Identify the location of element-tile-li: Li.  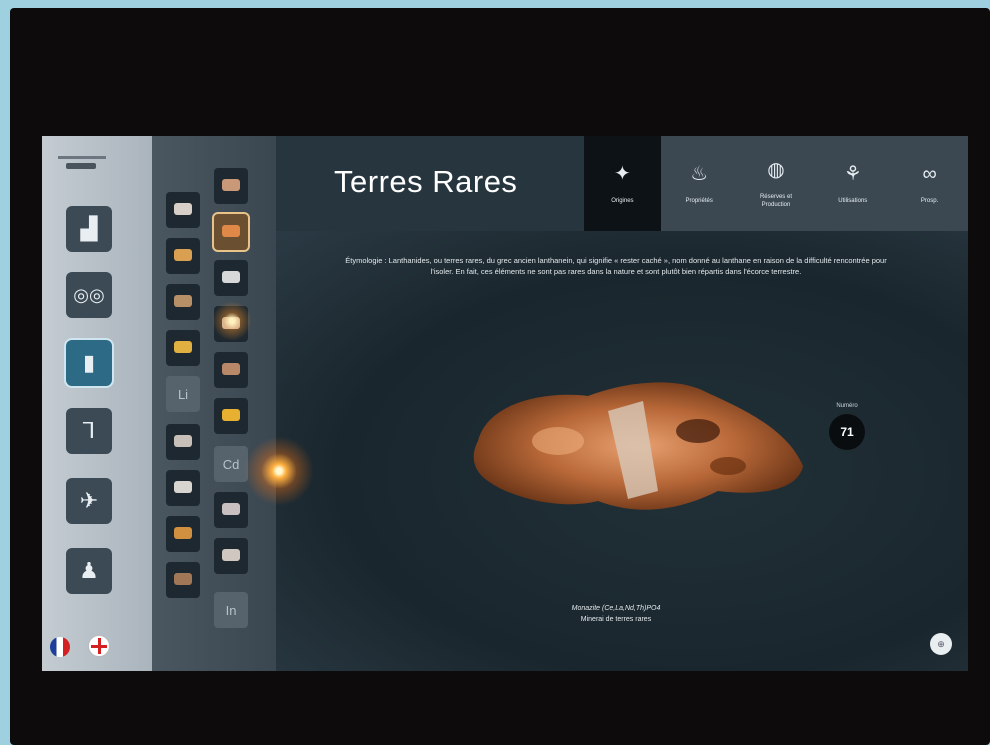
(183, 394).